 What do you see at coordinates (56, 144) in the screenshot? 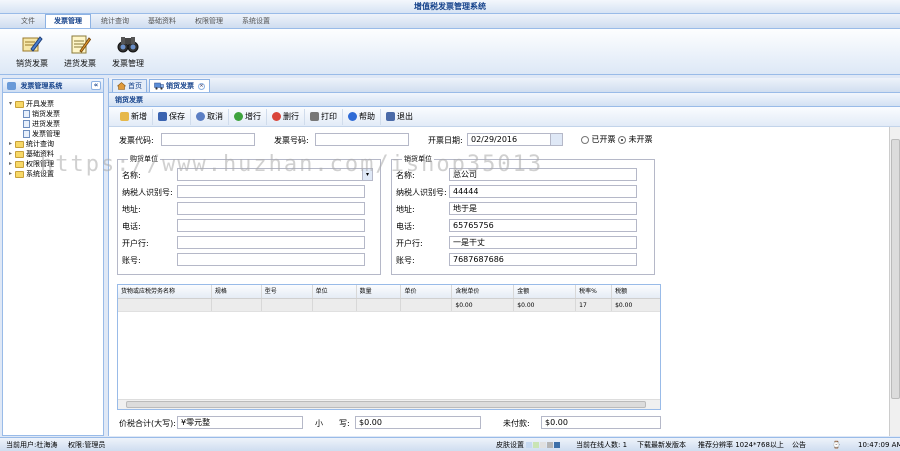
I see `tree-node-statistics: ▸ 统计查询` at bounding box center [56, 144].